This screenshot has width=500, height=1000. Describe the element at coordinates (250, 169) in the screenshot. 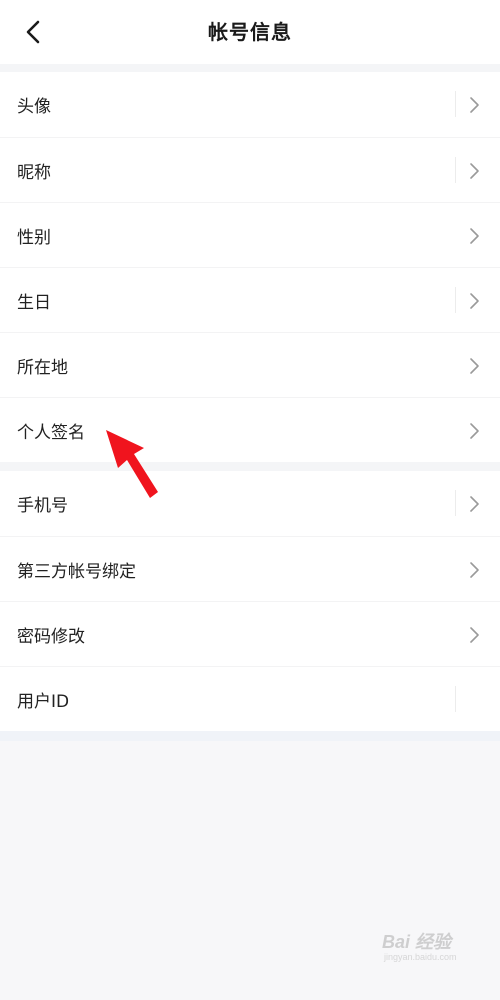

I see `row-nickname: 昵称` at that location.